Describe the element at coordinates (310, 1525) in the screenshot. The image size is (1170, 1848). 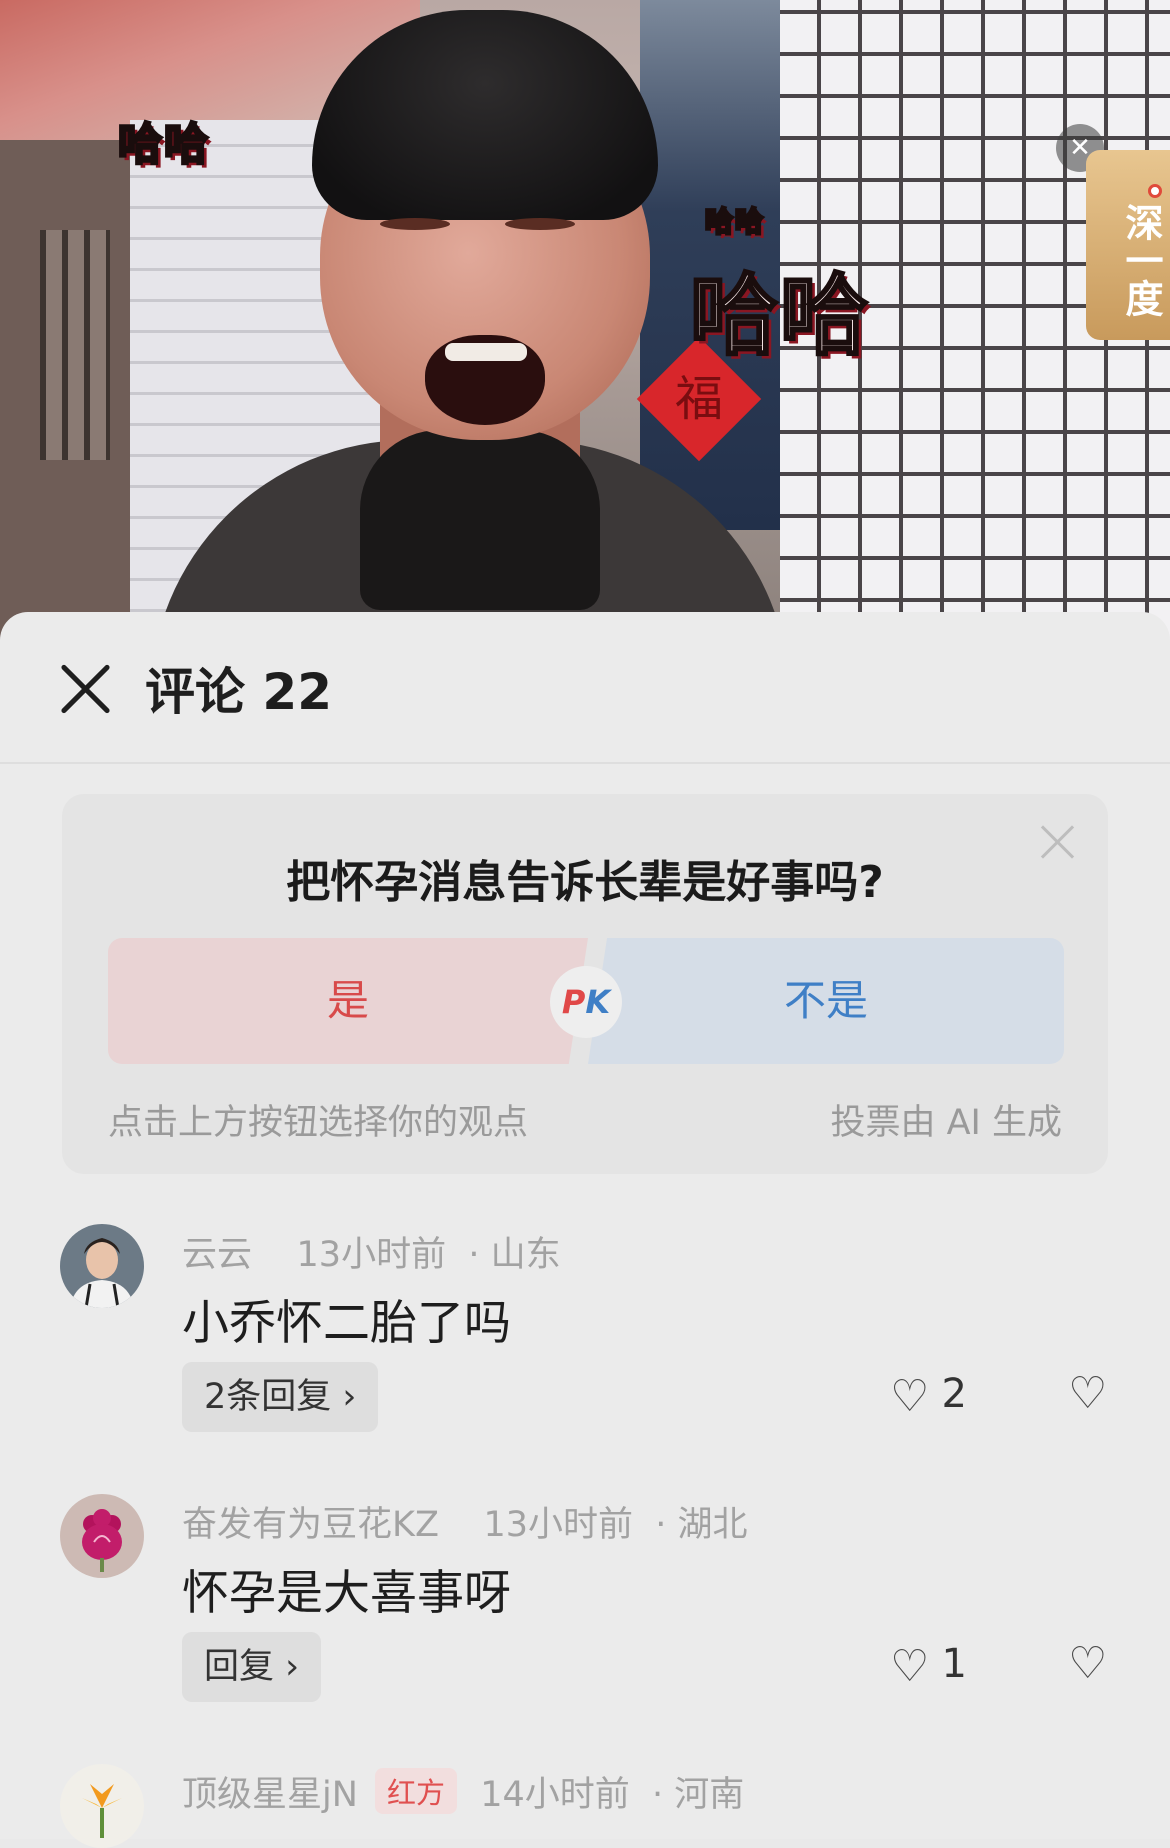
I see `comment-username: 奋发有为豆花KZ` at that location.